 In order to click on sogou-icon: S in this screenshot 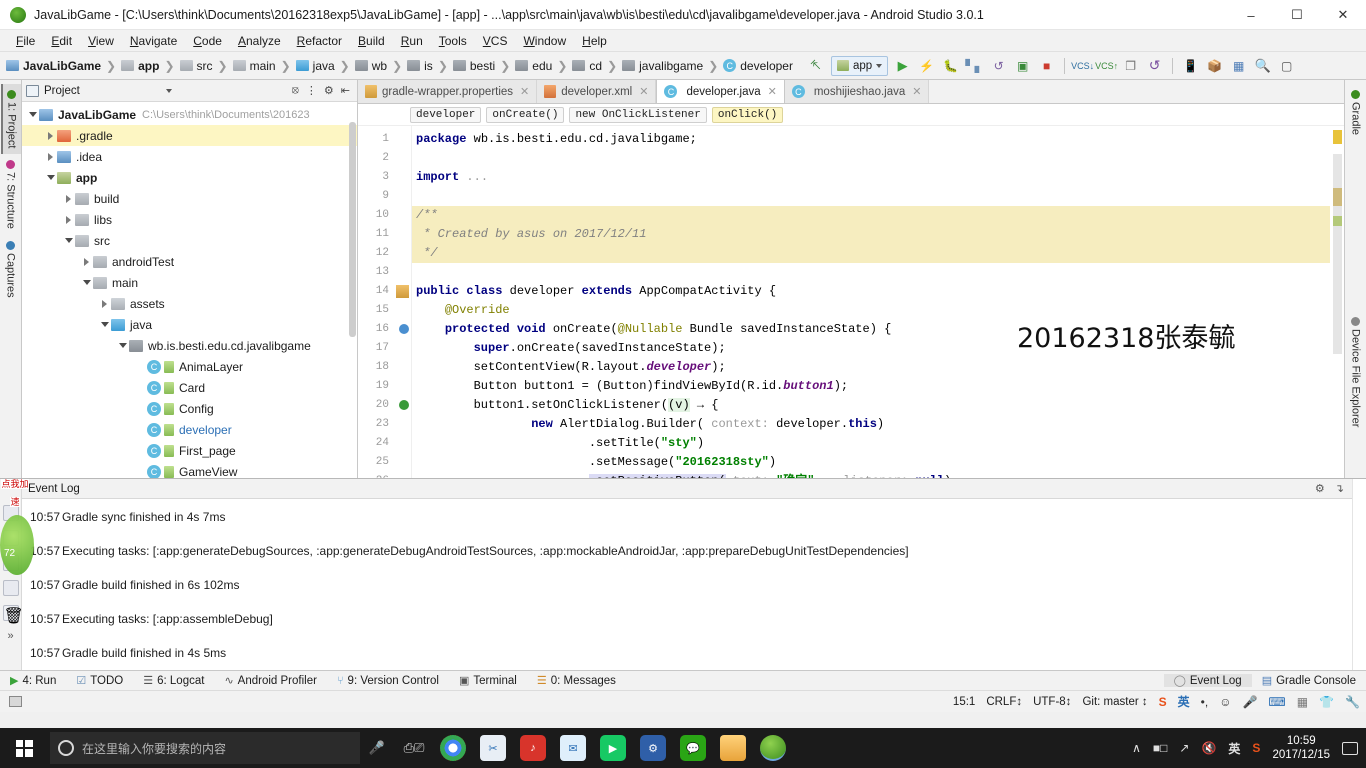, I will do `click(1256, 748)`.